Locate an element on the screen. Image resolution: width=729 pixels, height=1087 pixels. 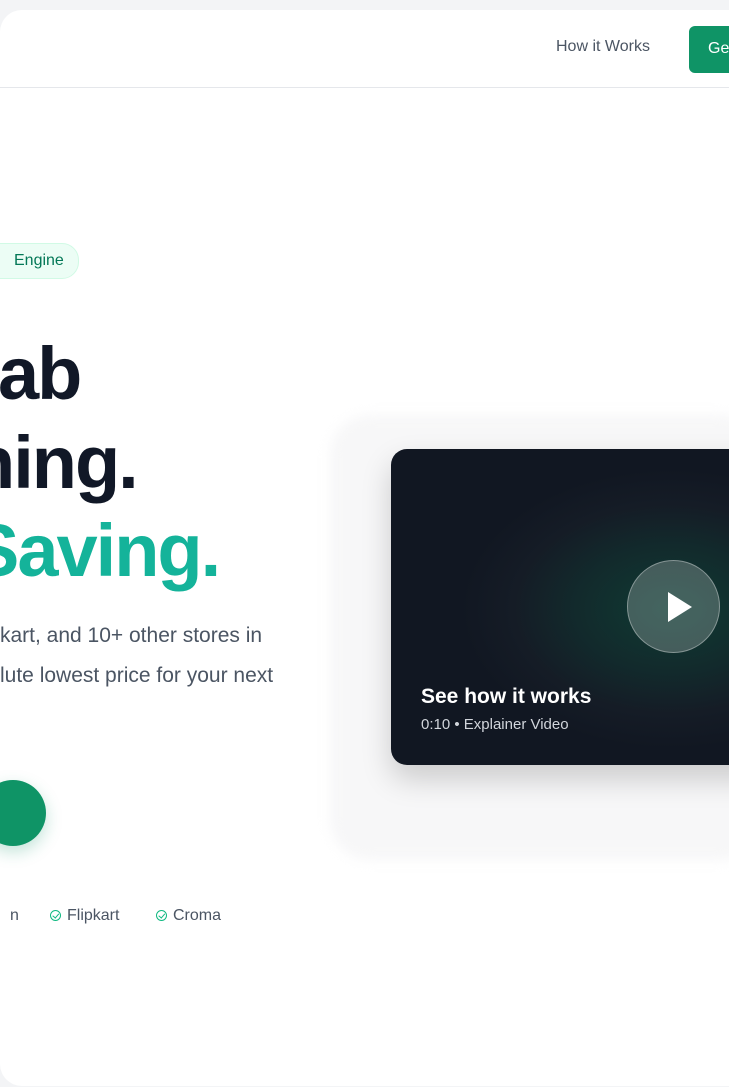
video-meta: 0:10 • Explainer Video is located at coordinates (495, 724).